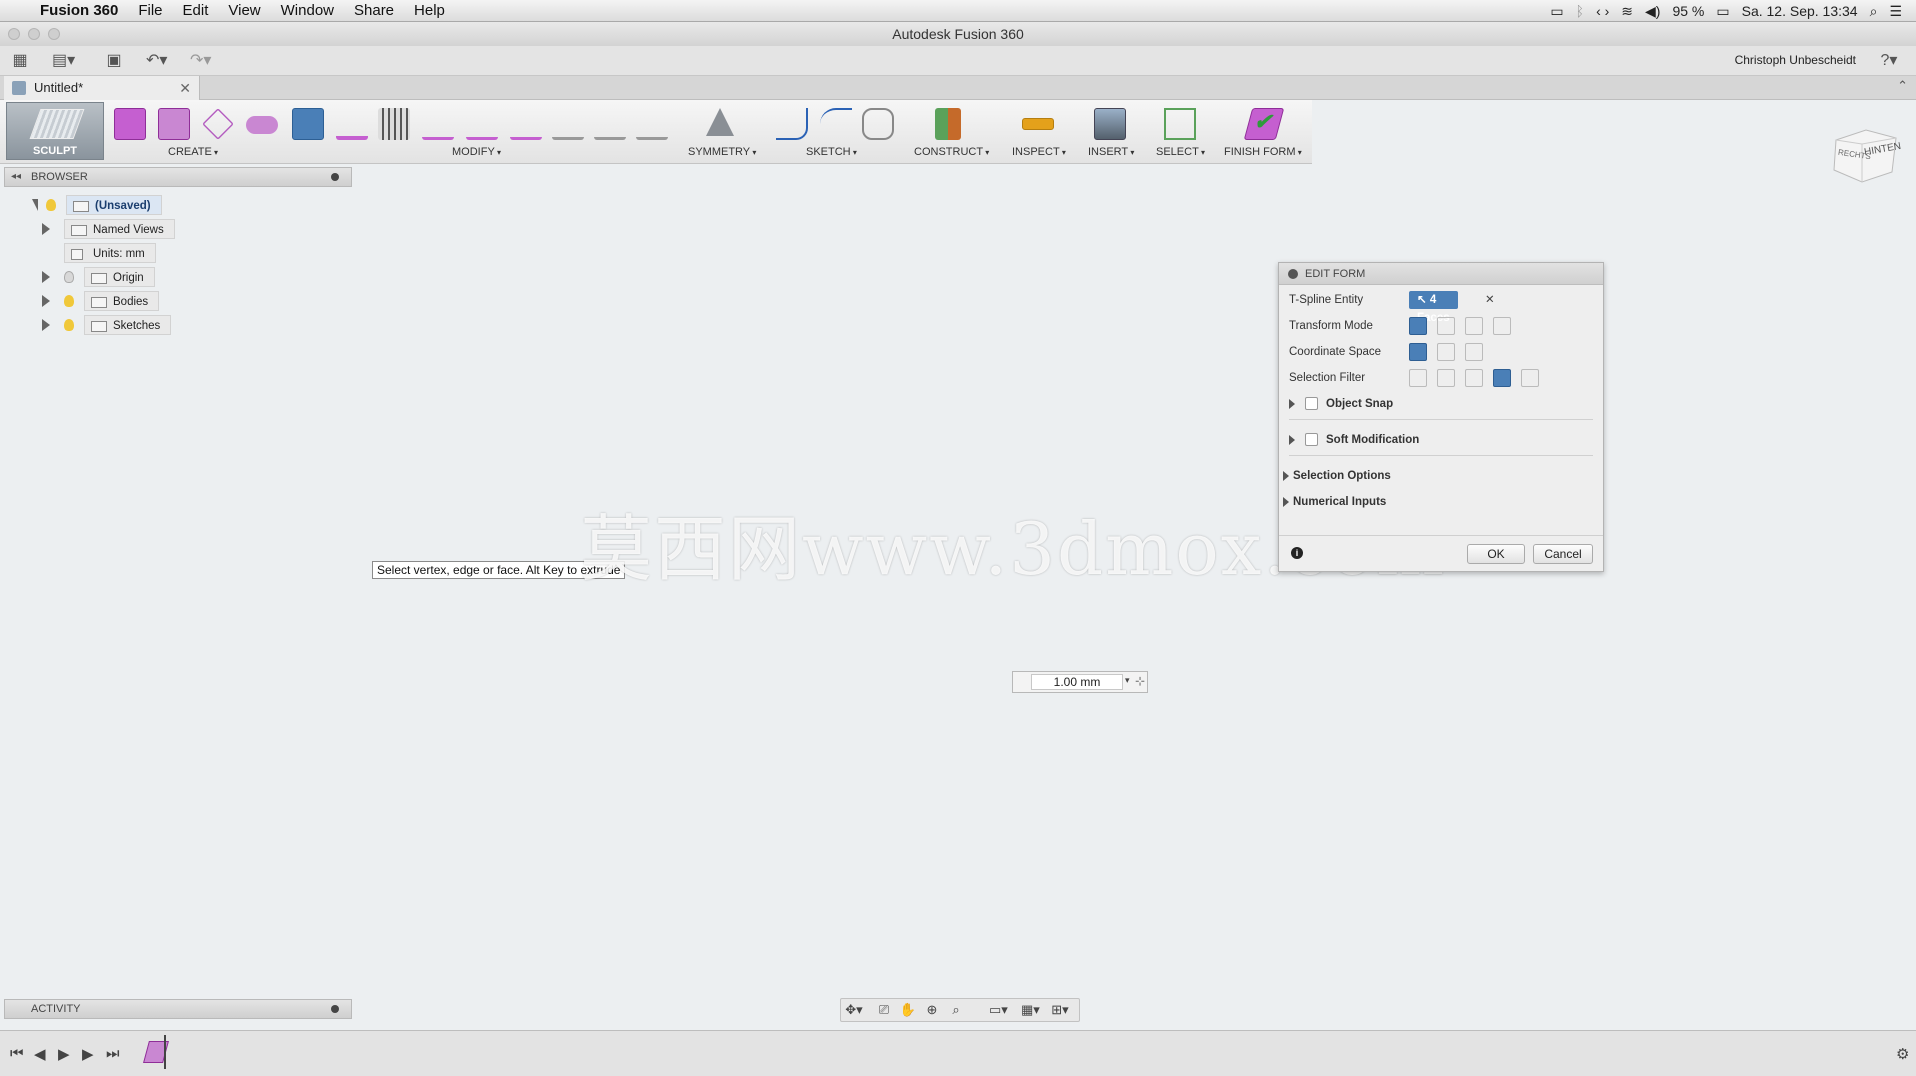 The height and width of the screenshot is (1076, 1916). I want to click on collapse-ribbon-icon: ⌃, so click(1902, 86).